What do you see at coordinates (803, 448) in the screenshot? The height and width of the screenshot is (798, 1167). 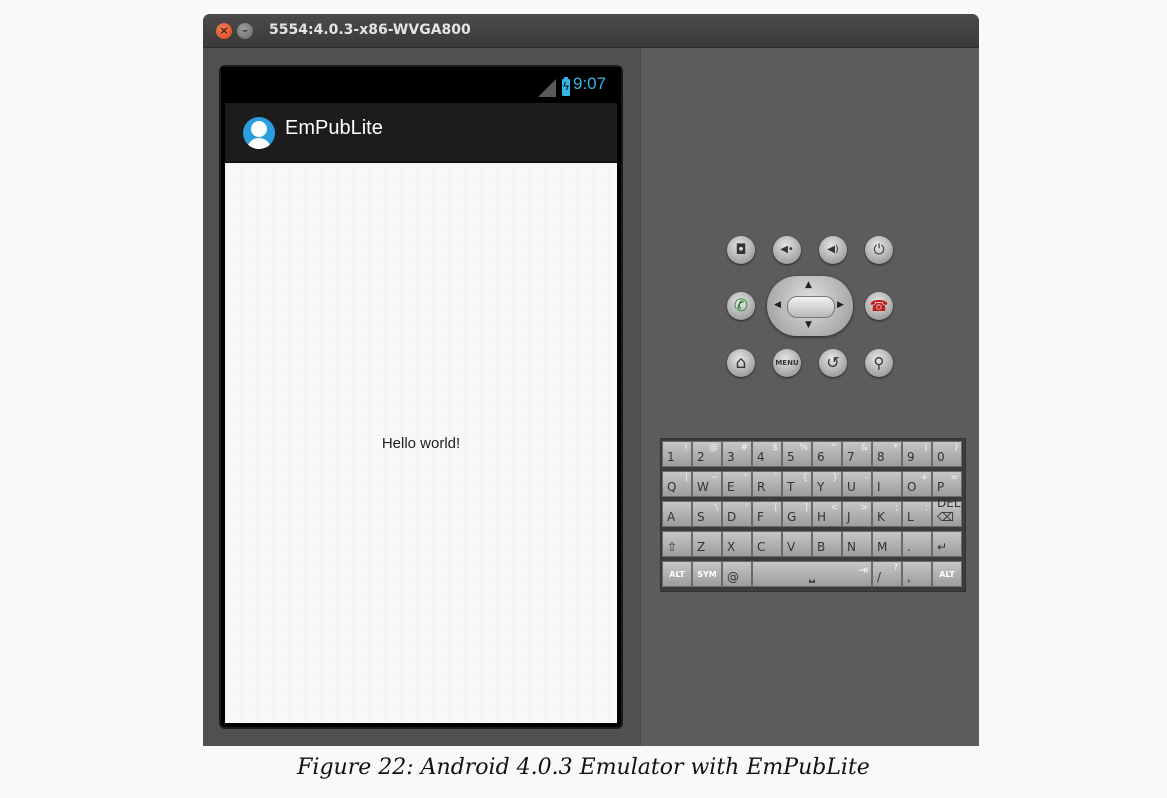 I see `key-shift-label: %` at bounding box center [803, 448].